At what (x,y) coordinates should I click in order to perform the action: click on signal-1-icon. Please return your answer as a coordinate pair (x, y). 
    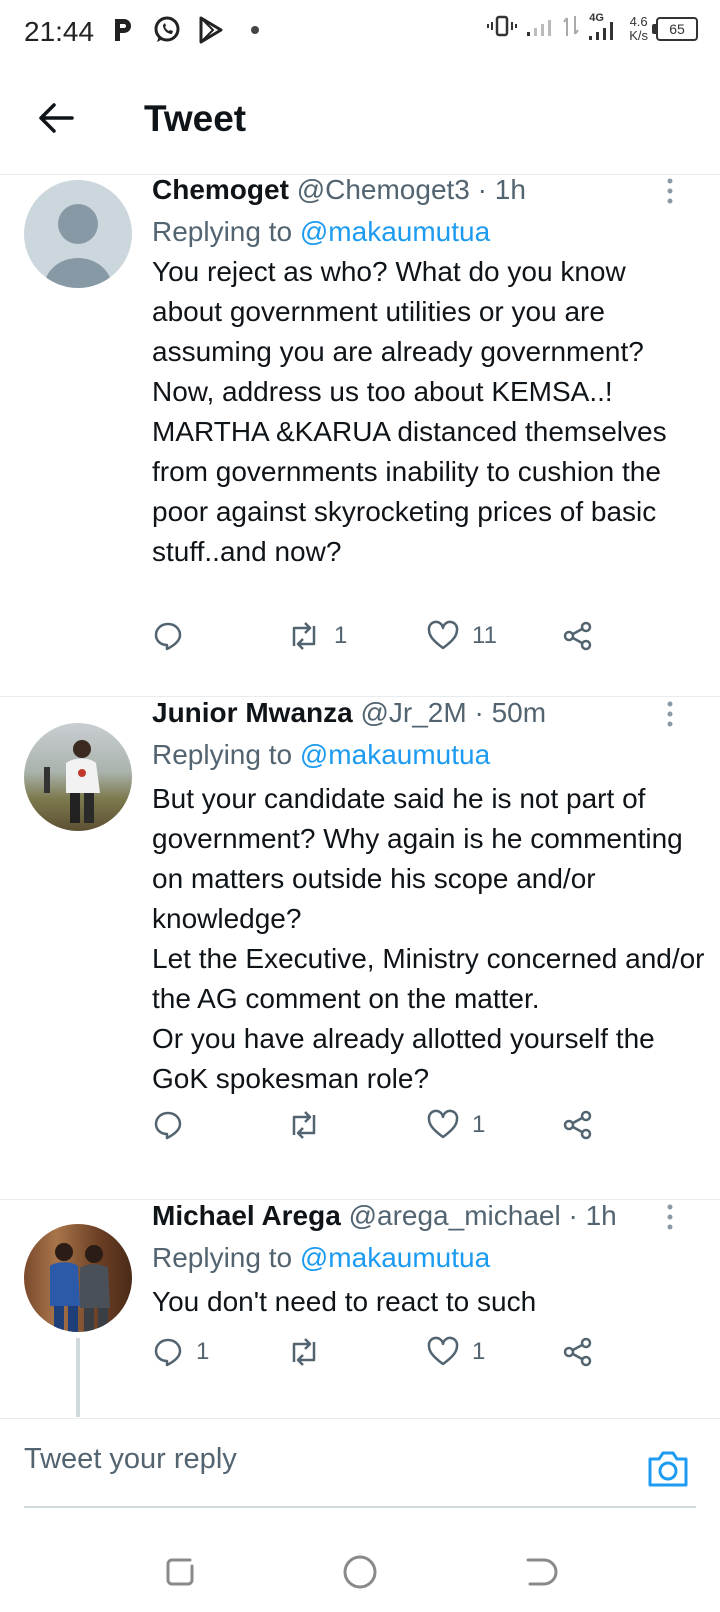
    Looking at the image, I should click on (540, 28).